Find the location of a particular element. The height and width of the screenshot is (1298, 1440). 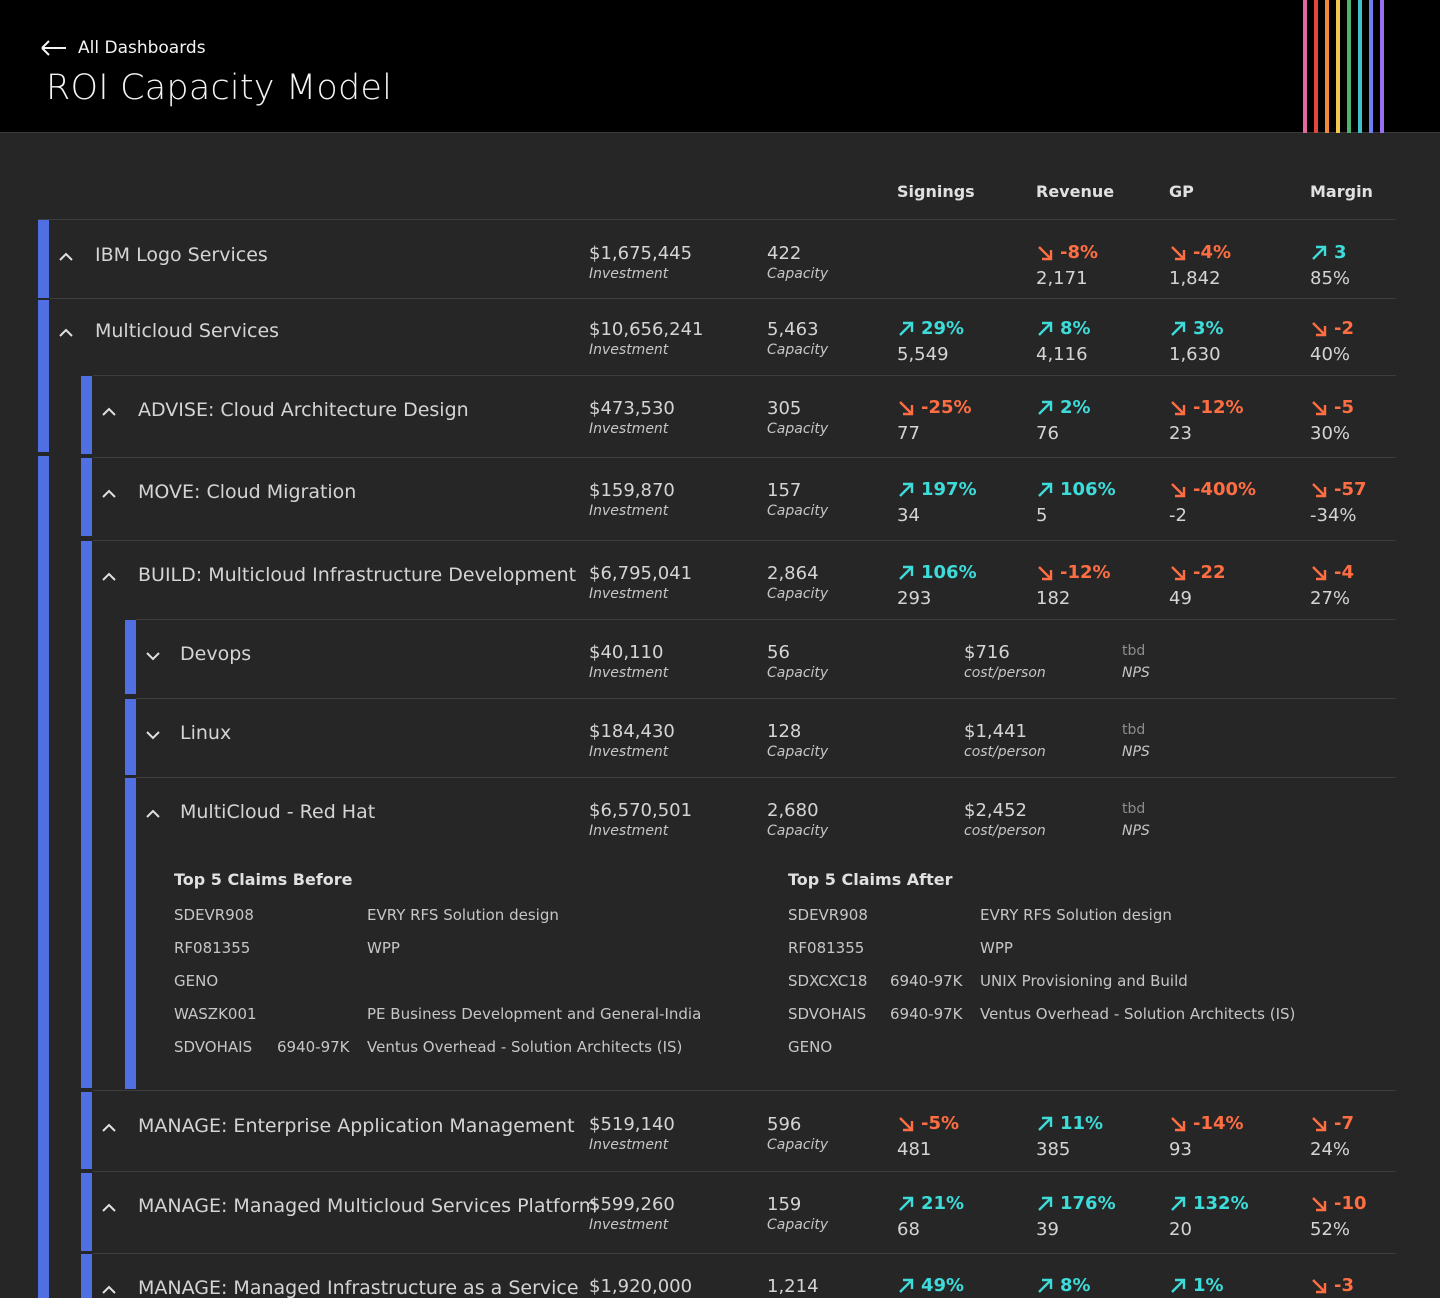

margin-delta: -5 is located at coordinates (1332, 407).